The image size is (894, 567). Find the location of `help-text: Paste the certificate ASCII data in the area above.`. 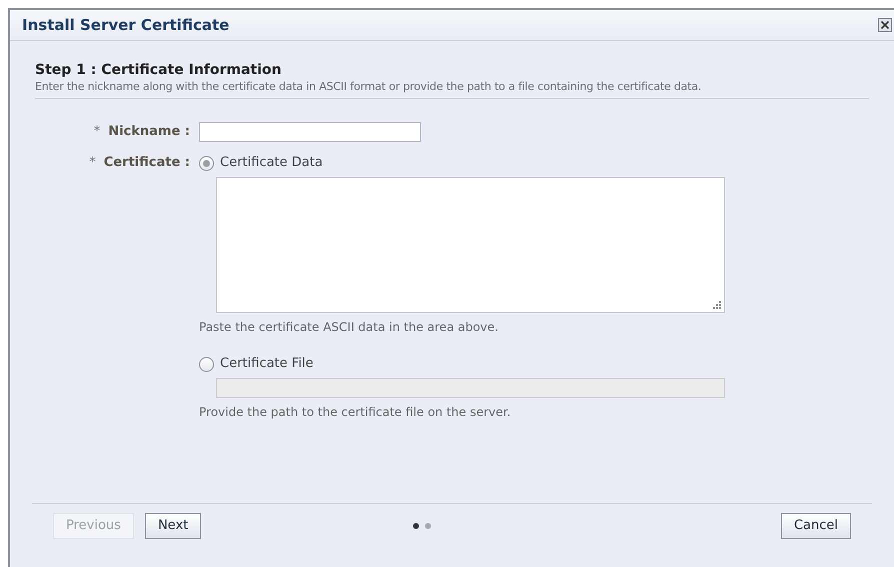

help-text: Paste the certificate ASCII data in the area above. is located at coordinates (349, 327).